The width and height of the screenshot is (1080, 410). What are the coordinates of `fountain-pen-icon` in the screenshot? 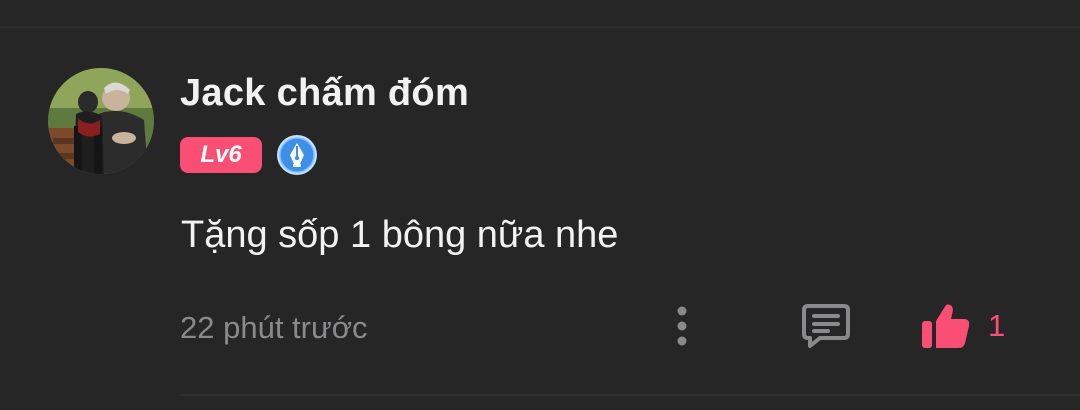 It's located at (297, 155).